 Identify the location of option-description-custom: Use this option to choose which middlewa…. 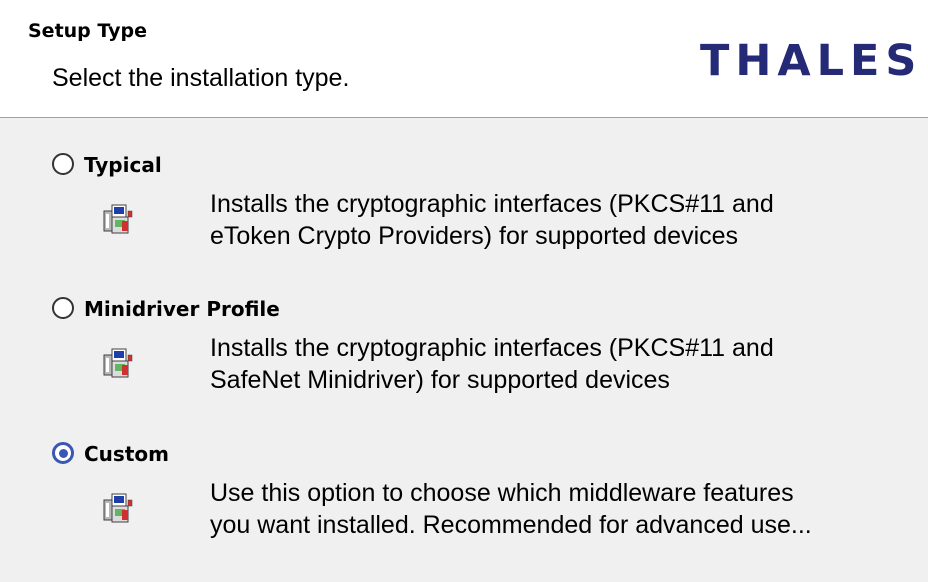
(560, 509).